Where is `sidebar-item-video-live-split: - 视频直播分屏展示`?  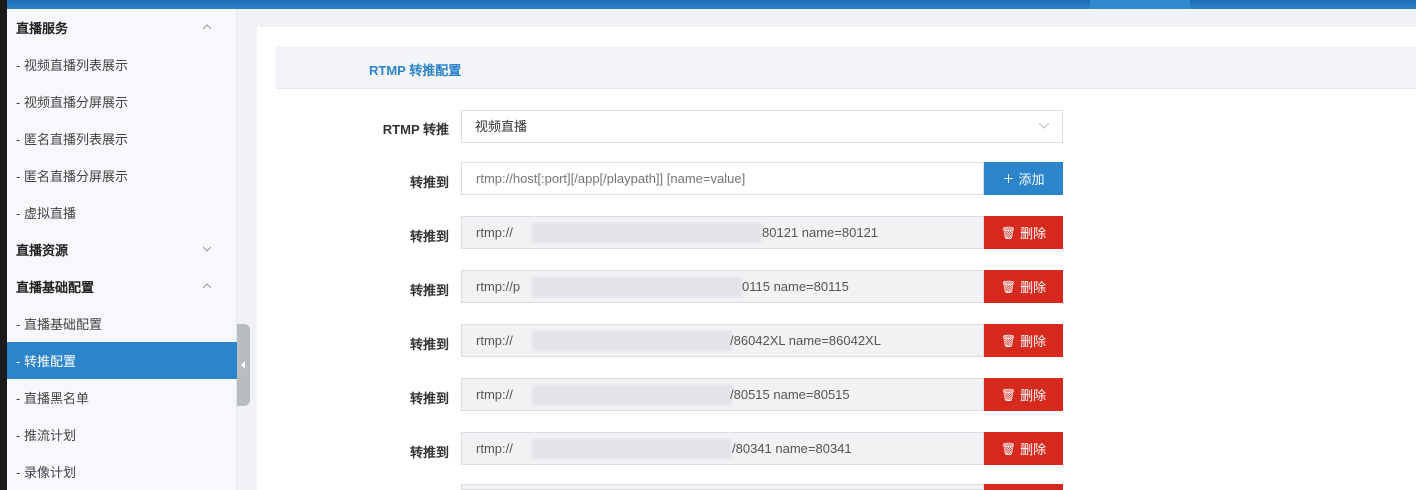 sidebar-item-video-live-split: - 视频直播分屏展示 is located at coordinates (122, 101).